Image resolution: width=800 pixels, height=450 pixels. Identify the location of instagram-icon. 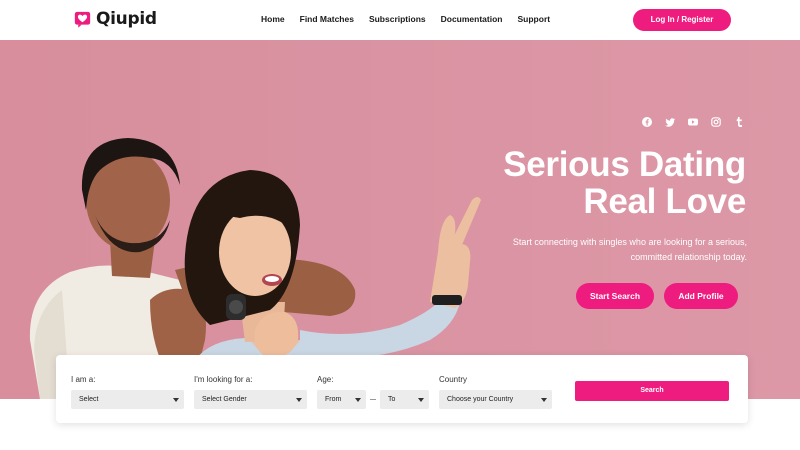
(716, 122).